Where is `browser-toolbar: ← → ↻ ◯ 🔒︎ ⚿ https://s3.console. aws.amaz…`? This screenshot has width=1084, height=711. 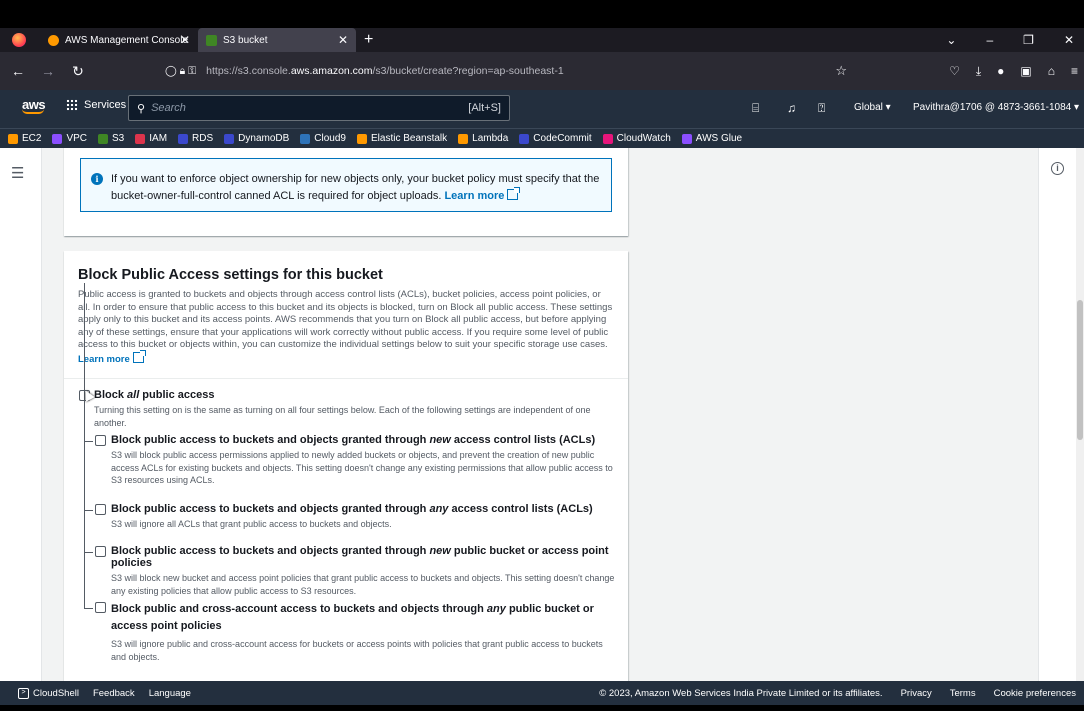
browser-toolbar: ← → ↻ ◯ 🔒︎ ⚿ https://s3.console. aws.amaz… is located at coordinates (542, 71).